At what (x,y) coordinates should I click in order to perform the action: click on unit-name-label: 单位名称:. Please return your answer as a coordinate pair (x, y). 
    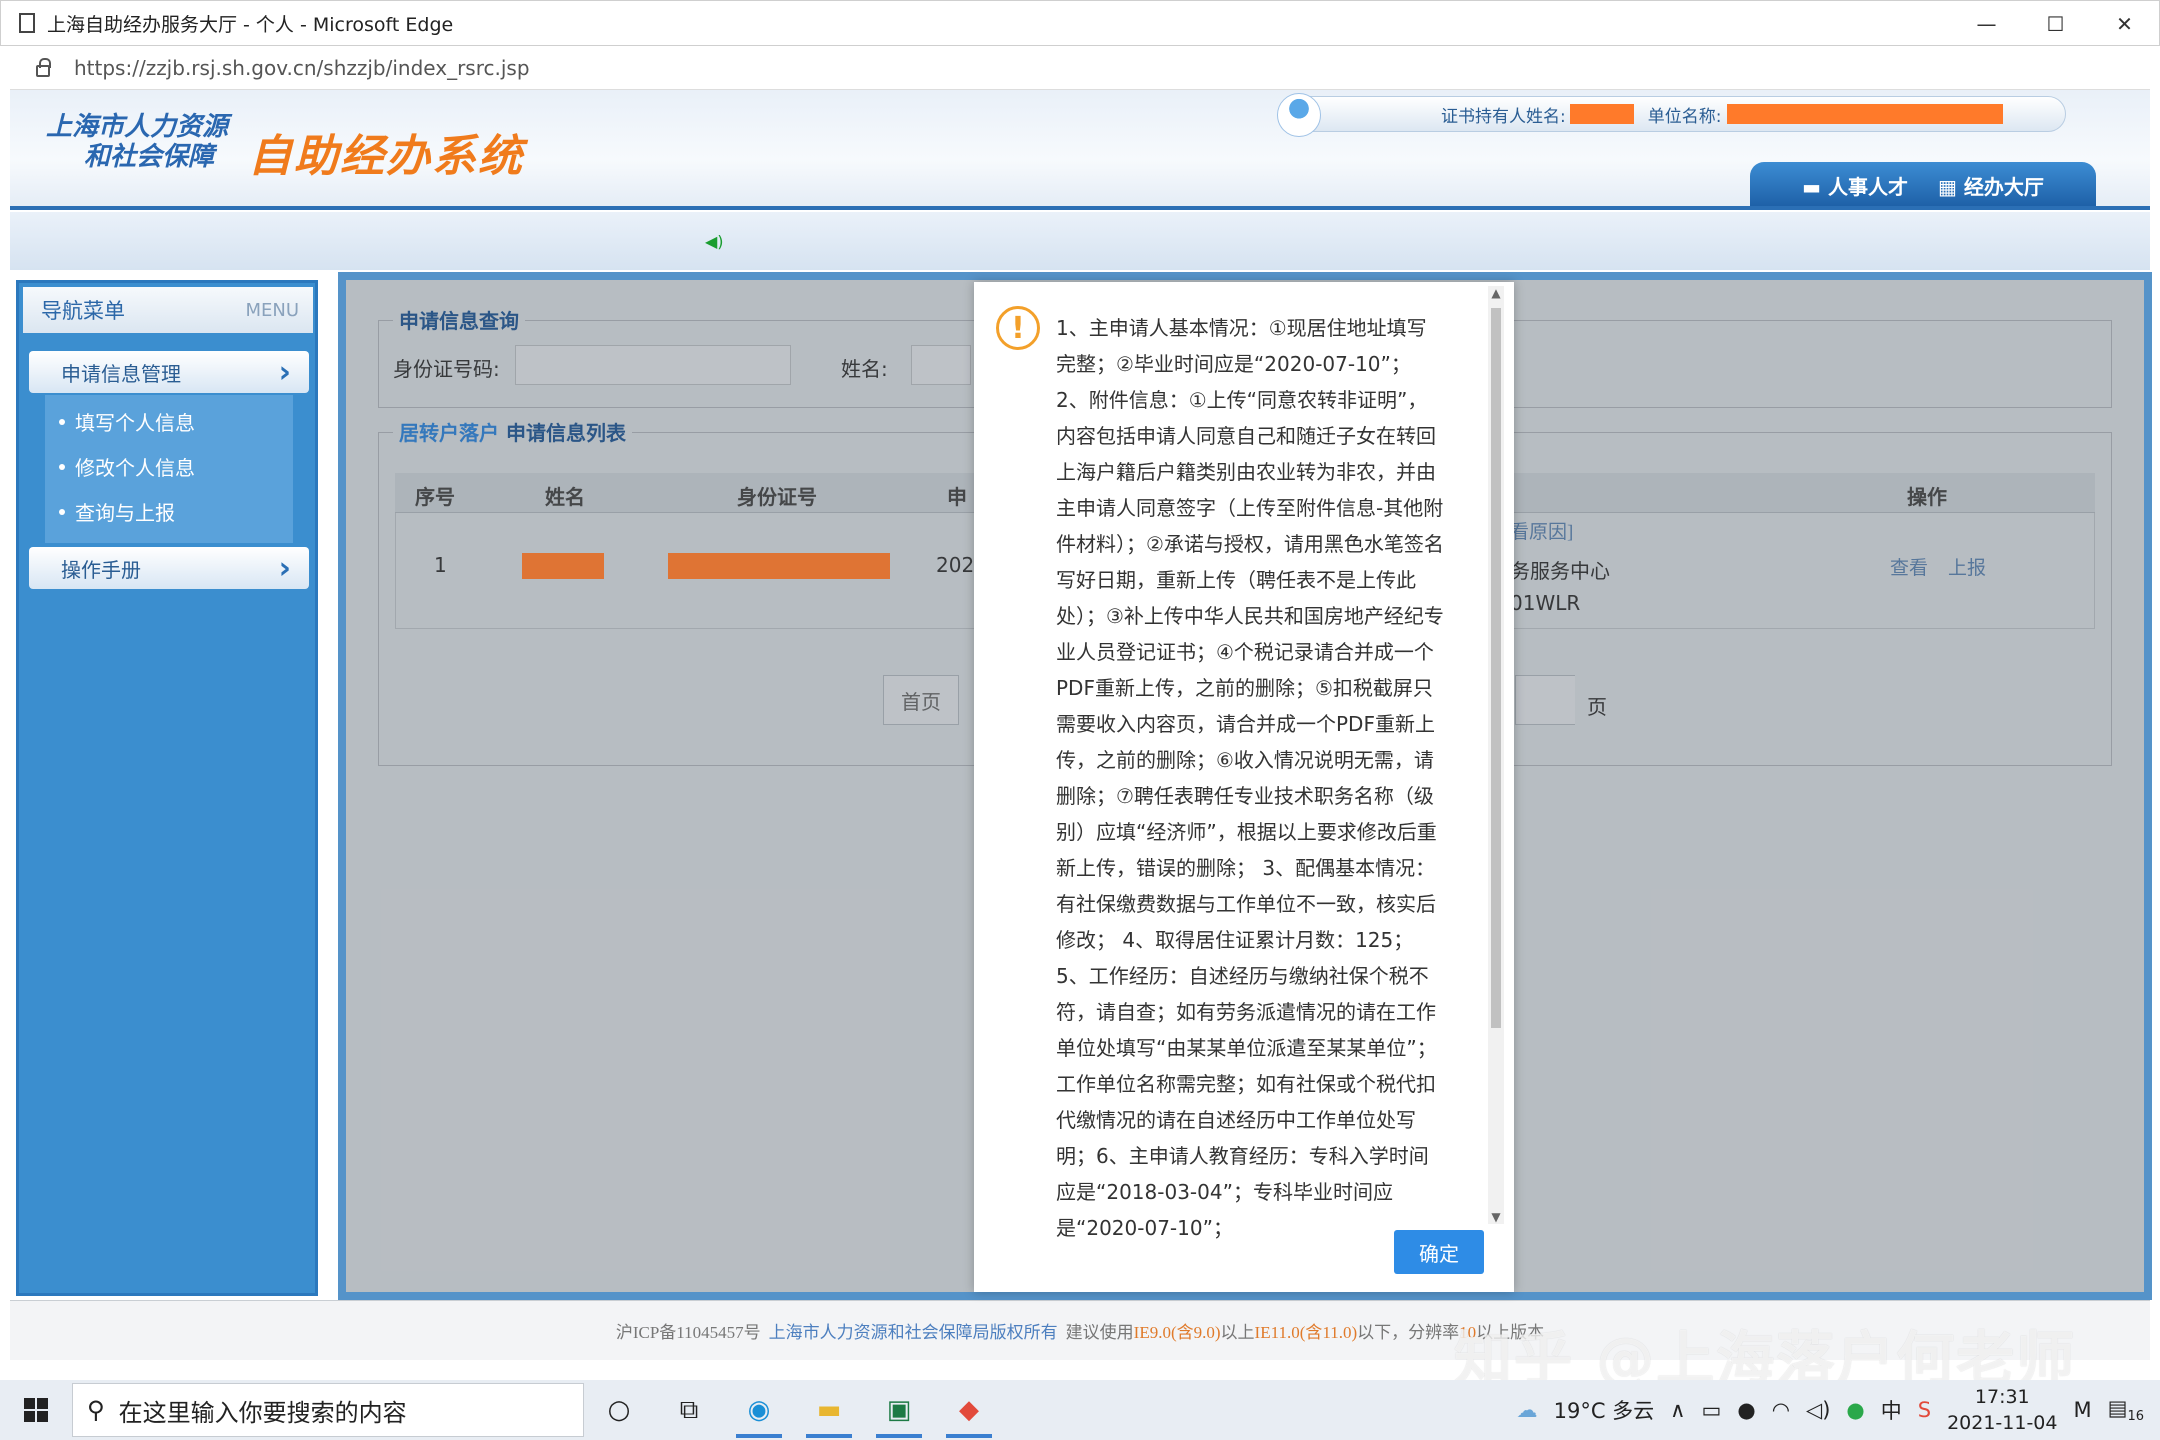
    Looking at the image, I should click on (1684, 116).